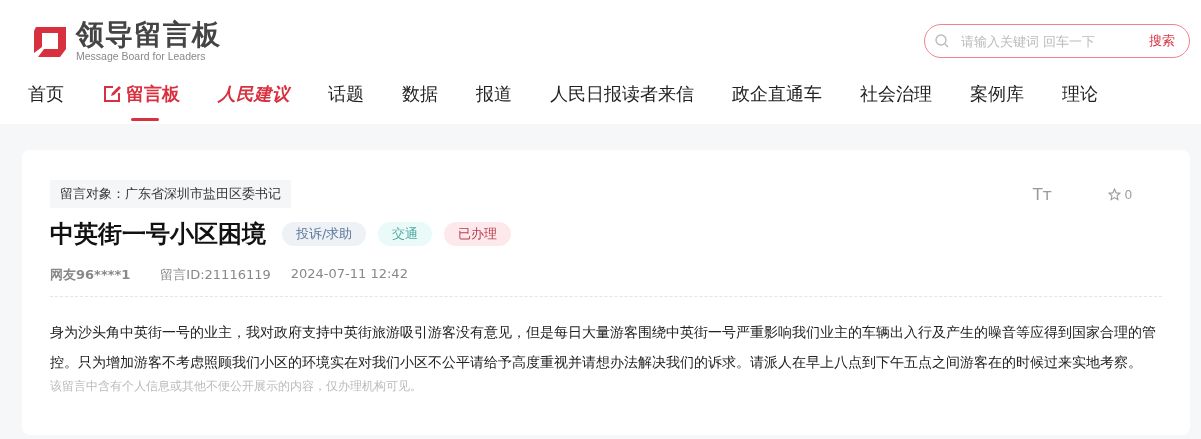 This screenshot has width=1201, height=439. I want to click on search-icon, so click(942, 41).